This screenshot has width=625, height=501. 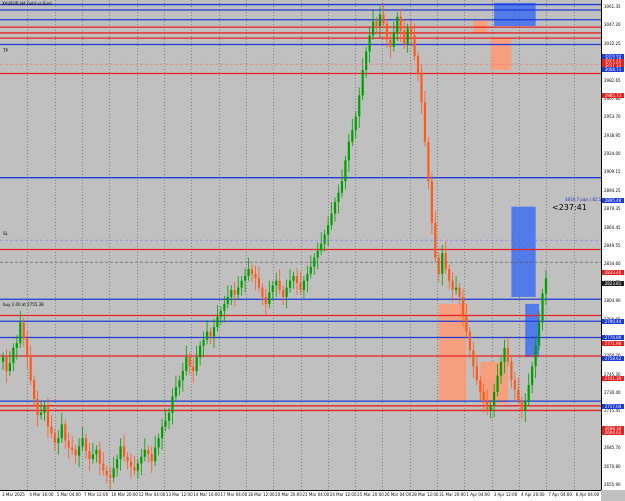 I want to click on time-axis-label: 14 Mar 16:00, so click(x=206, y=494).